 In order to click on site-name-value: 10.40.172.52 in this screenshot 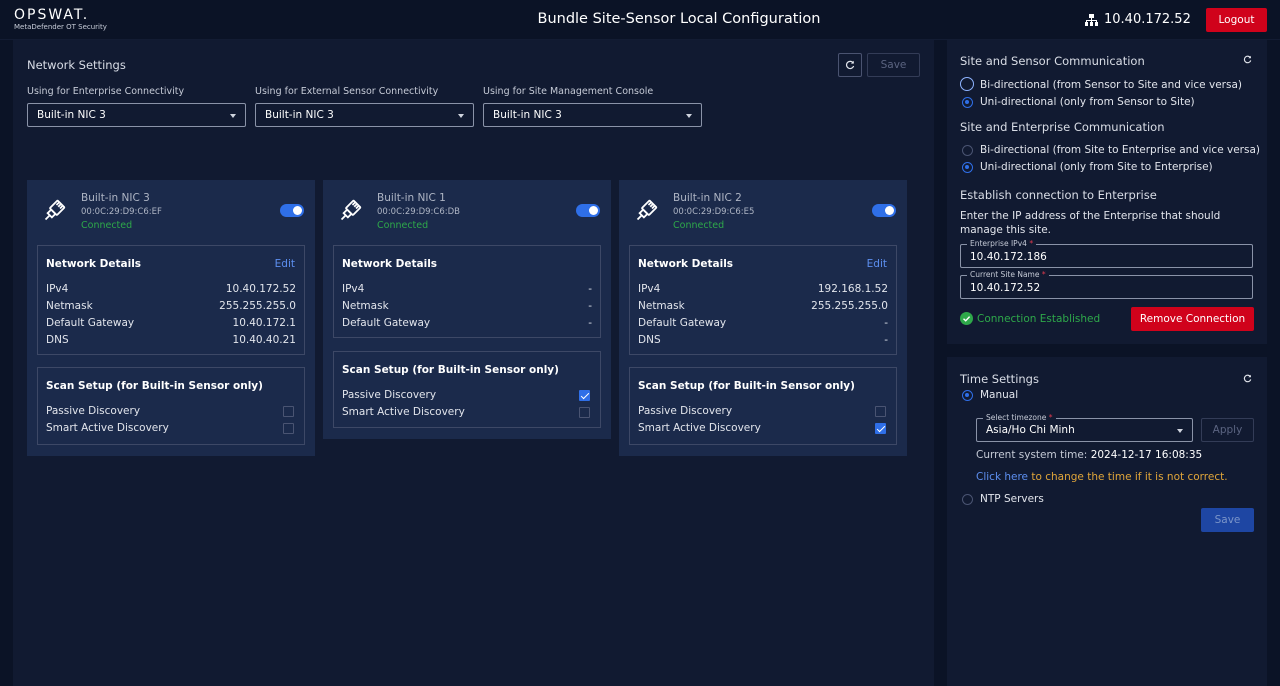, I will do `click(1005, 288)`.